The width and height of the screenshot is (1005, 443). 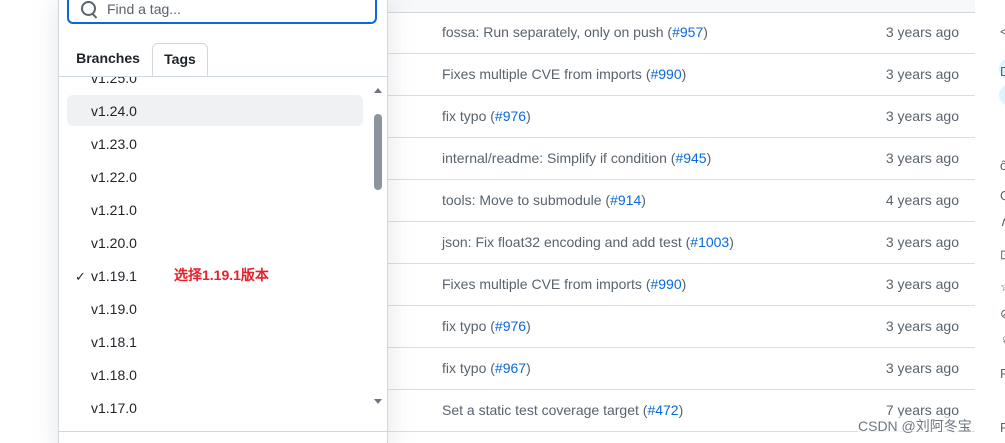 What do you see at coordinates (88, 8) in the screenshot?
I see `search-icon` at bounding box center [88, 8].